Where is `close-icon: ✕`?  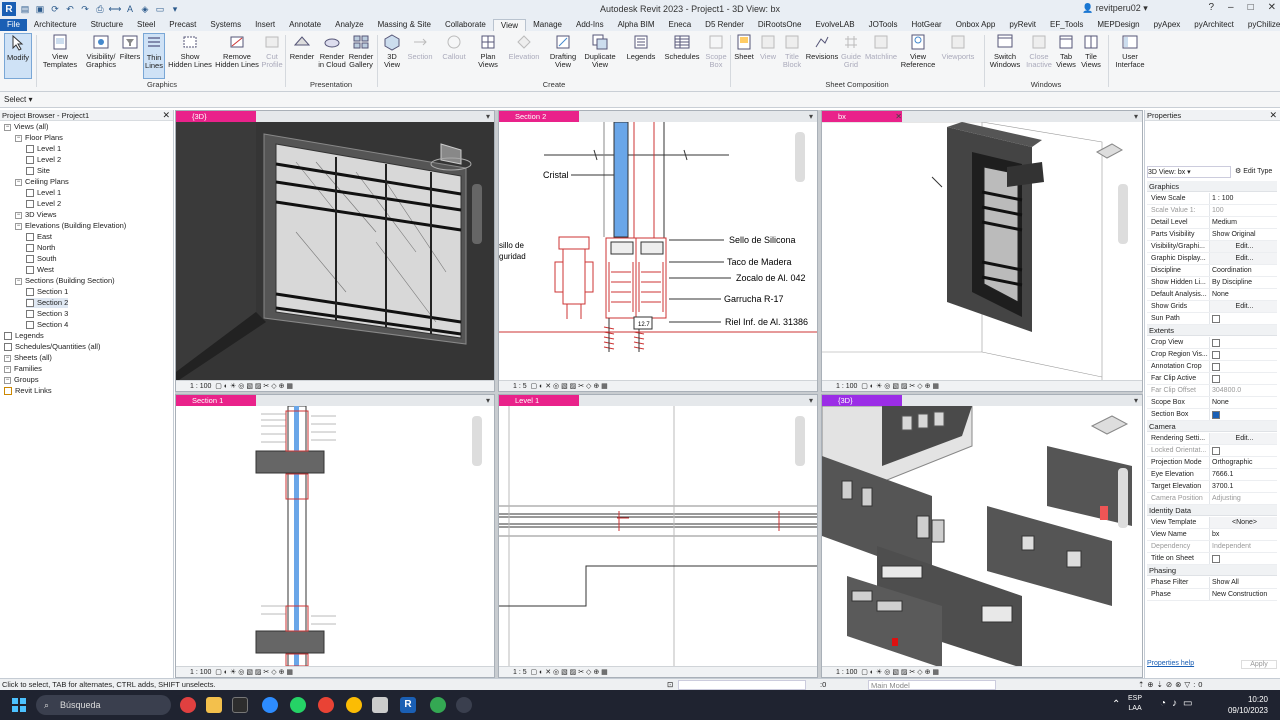 close-icon: ✕ is located at coordinates (166, 115).